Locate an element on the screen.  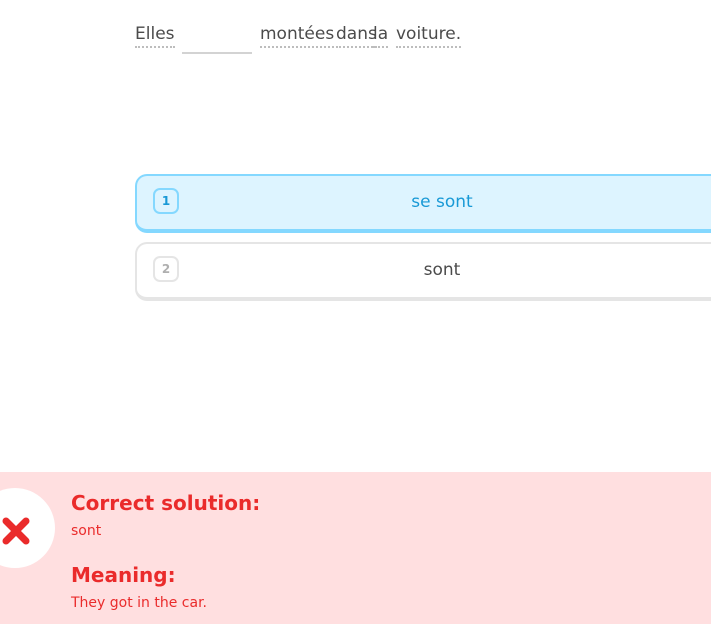
sentence-word: dans is located at coordinates (356, 35).